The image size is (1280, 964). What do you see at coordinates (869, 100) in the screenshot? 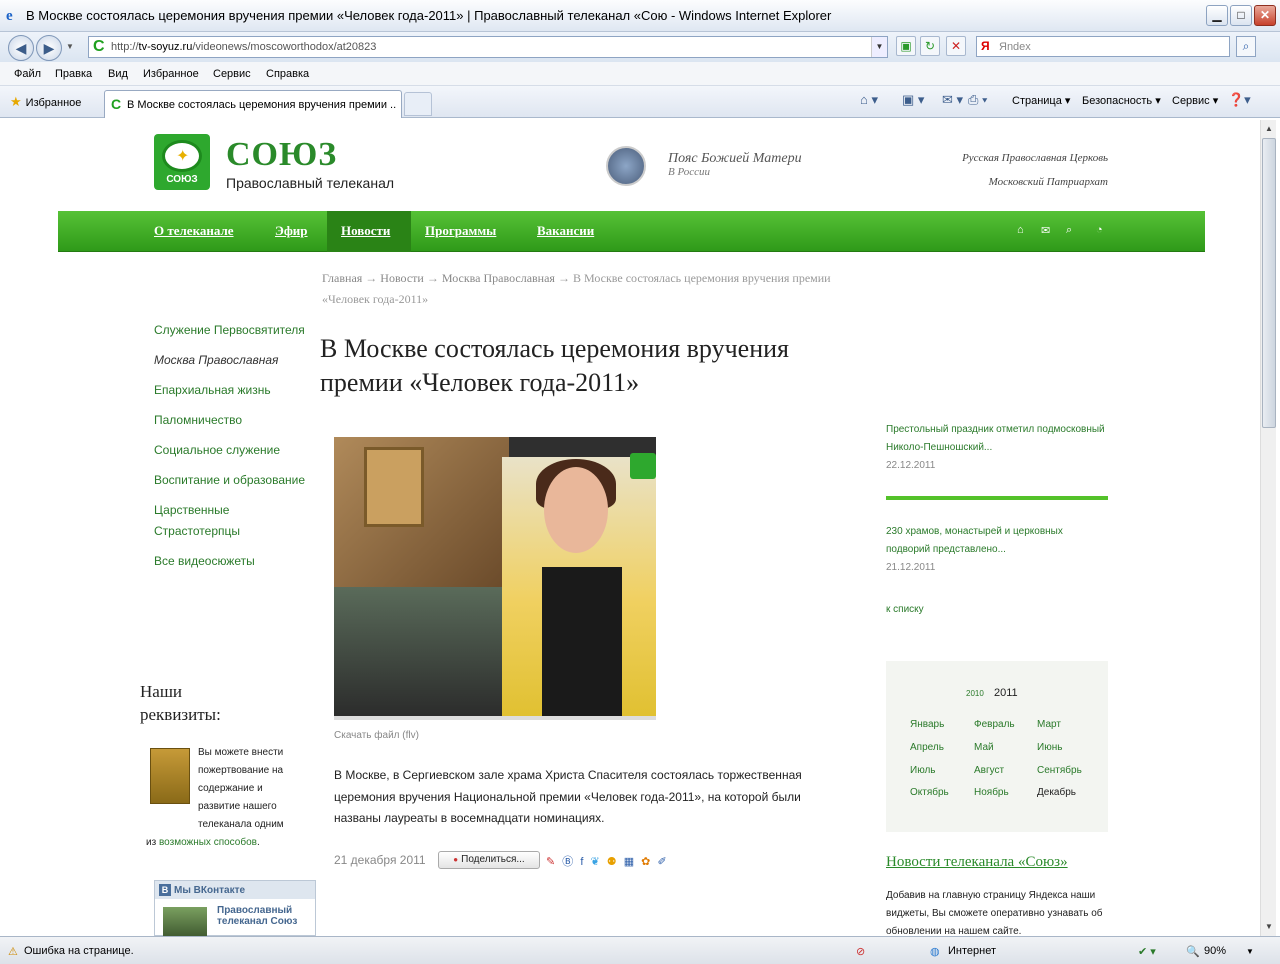
I see `home-icon: ⌂ ▾` at bounding box center [869, 100].